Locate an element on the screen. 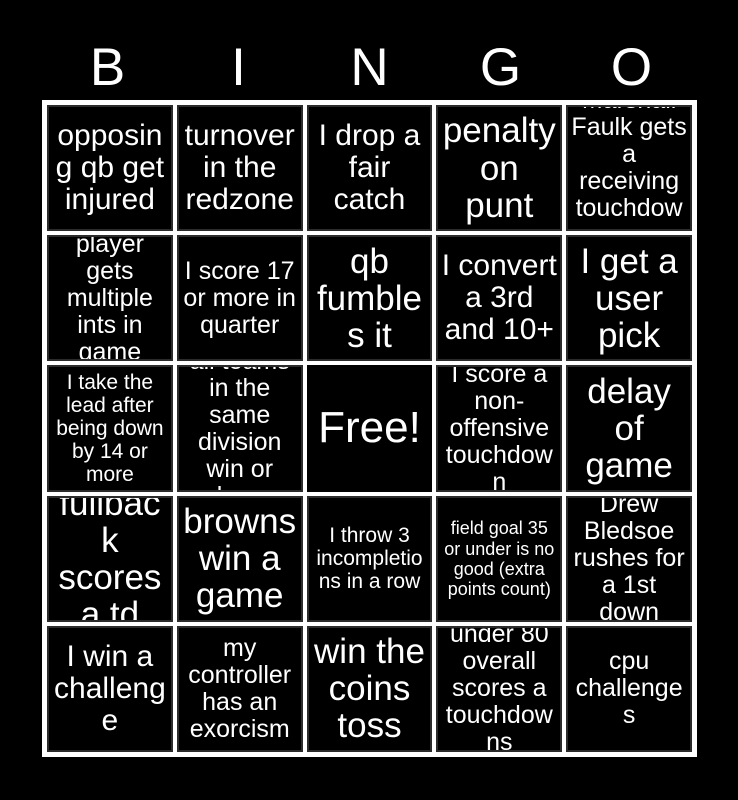 The image size is (738, 800). header-letter-g: G is located at coordinates (500, 67).